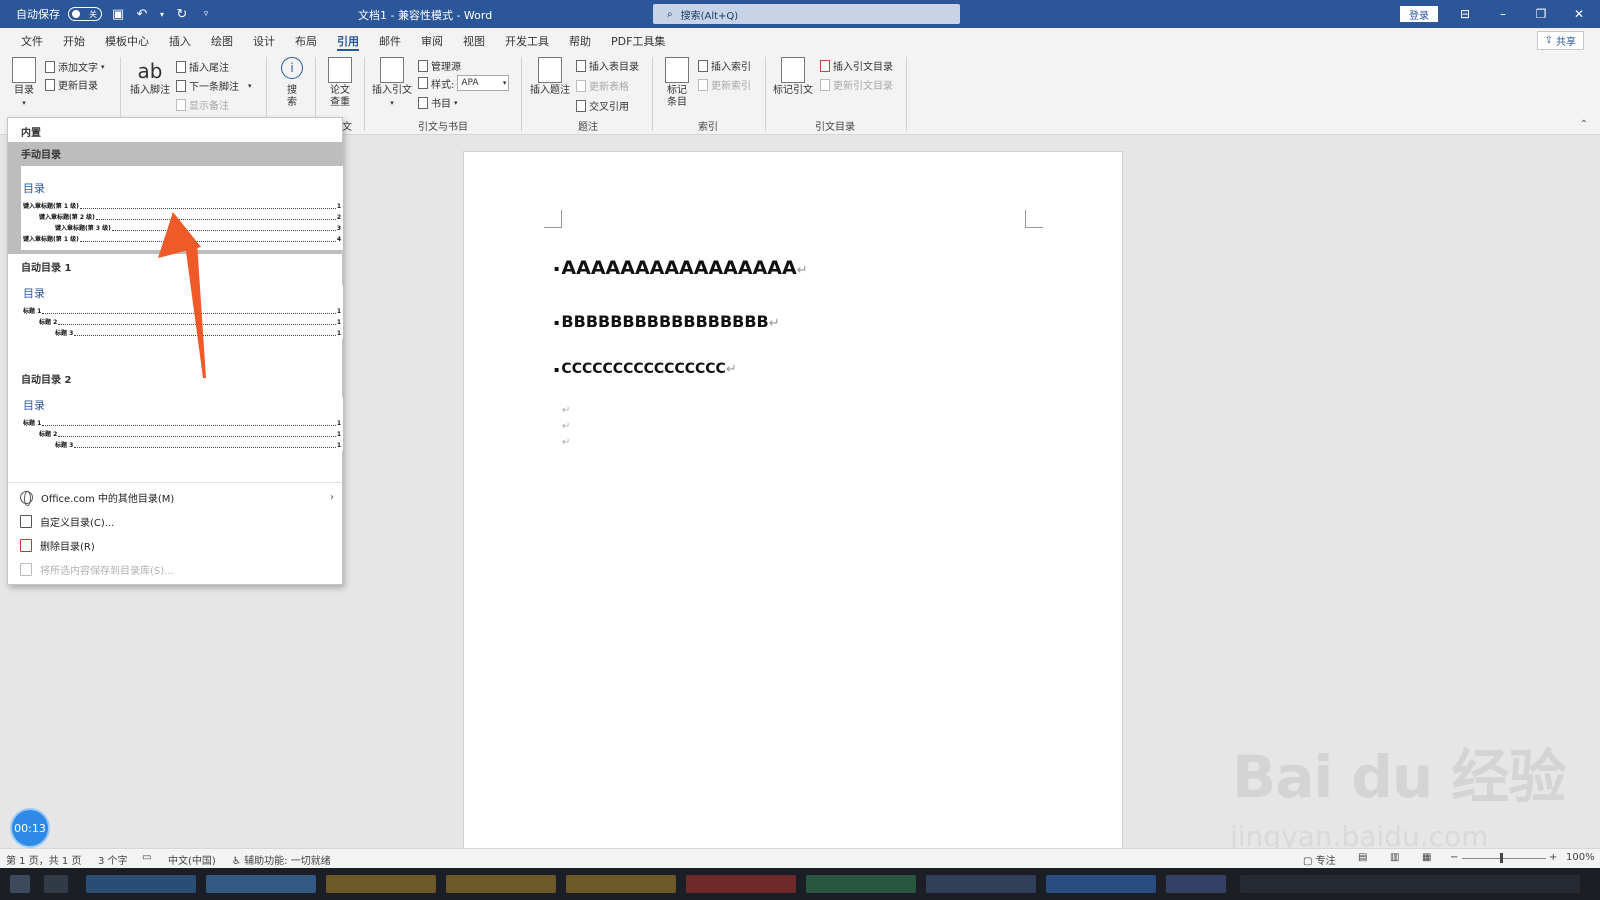  What do you see at coordinates (287, 861) in the screenshot?
I see `accessibility-label: 辅助功能: 一切就绪` at bounding box center [287, 861].